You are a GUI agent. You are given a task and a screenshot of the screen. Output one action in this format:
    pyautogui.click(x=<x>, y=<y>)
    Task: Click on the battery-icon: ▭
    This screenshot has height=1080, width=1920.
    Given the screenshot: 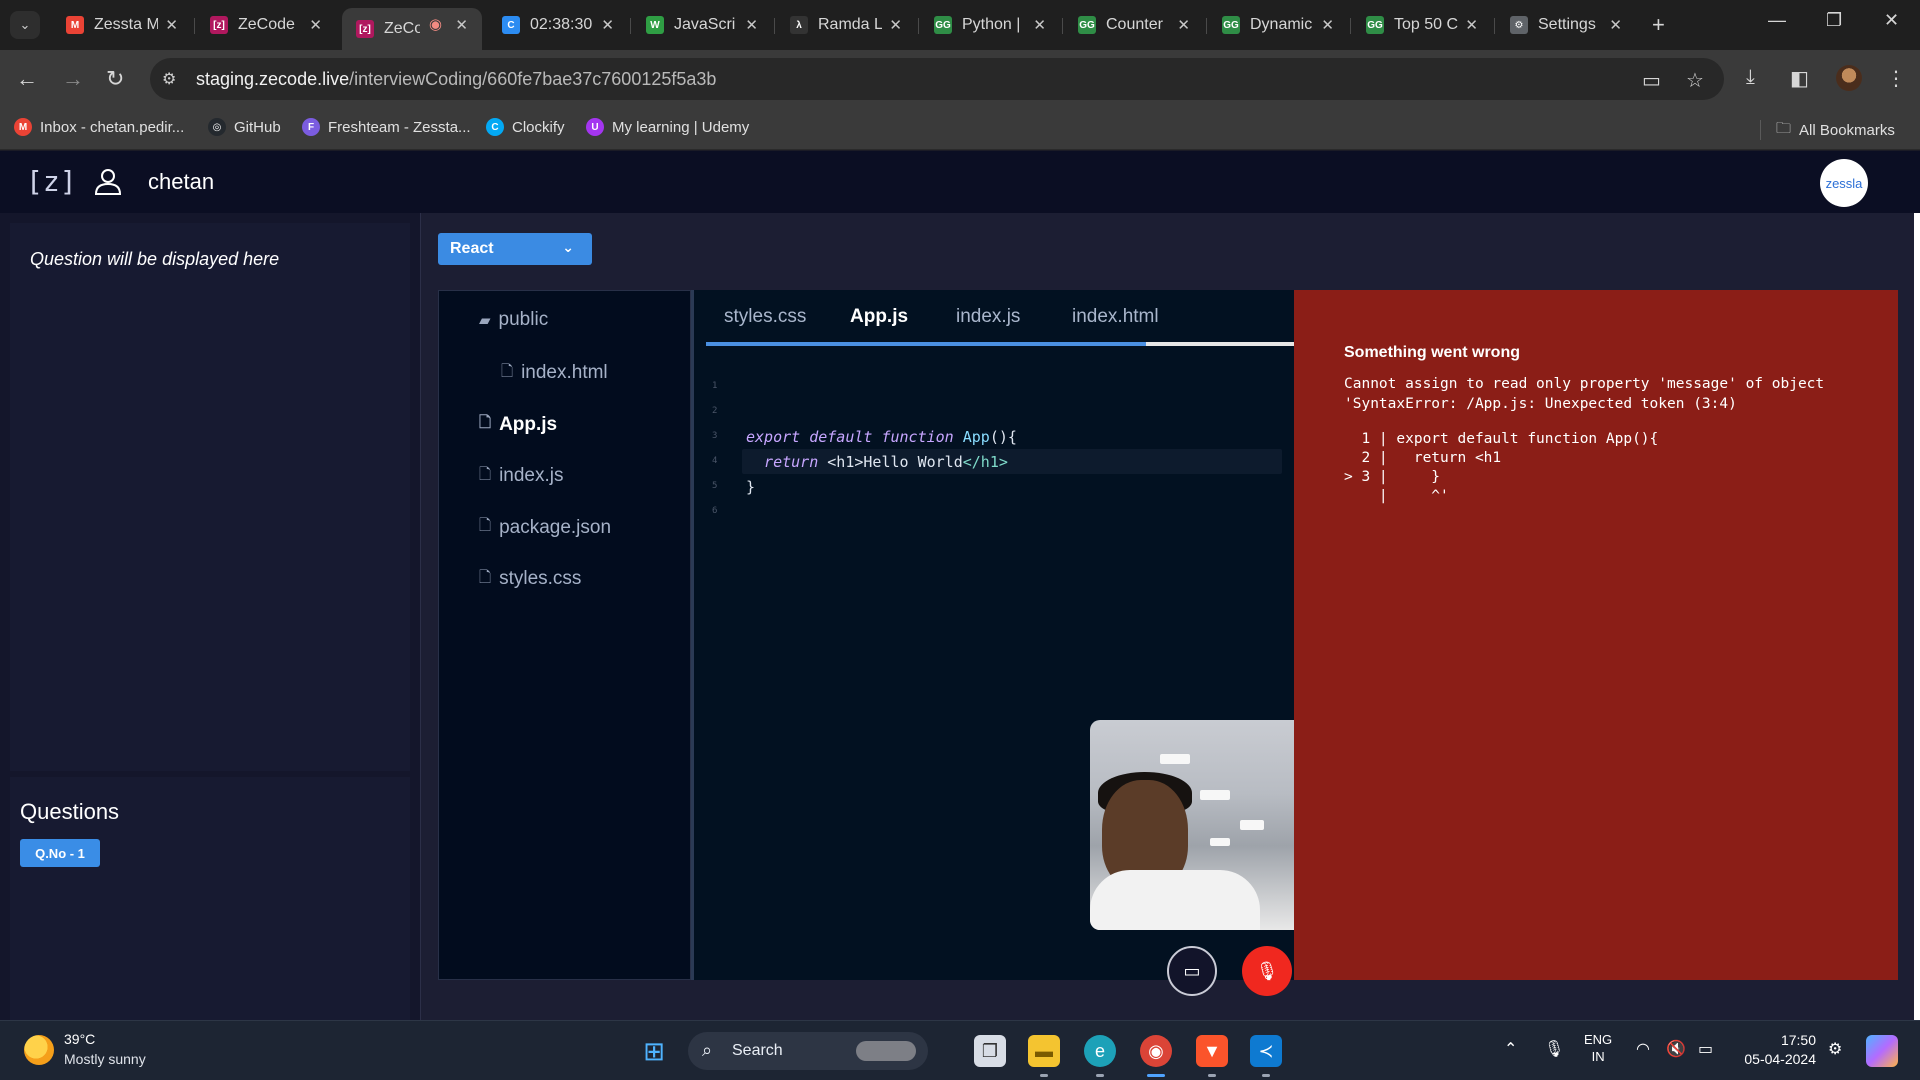 What is the action you would take?
    pyautogui.click(x=1705, y=1049)
    